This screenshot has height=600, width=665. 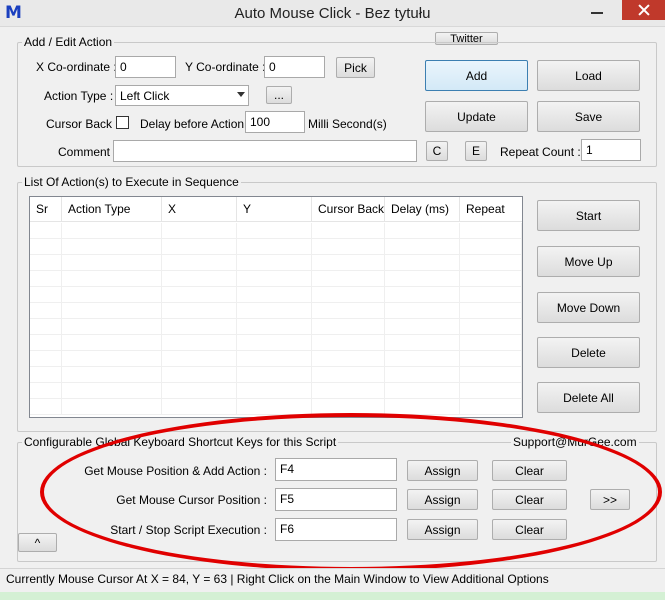 What do you see at coordinates (588, 261) in the screenshot?
I see `move-up-button: Move Up` at bounding box center [588, 261].